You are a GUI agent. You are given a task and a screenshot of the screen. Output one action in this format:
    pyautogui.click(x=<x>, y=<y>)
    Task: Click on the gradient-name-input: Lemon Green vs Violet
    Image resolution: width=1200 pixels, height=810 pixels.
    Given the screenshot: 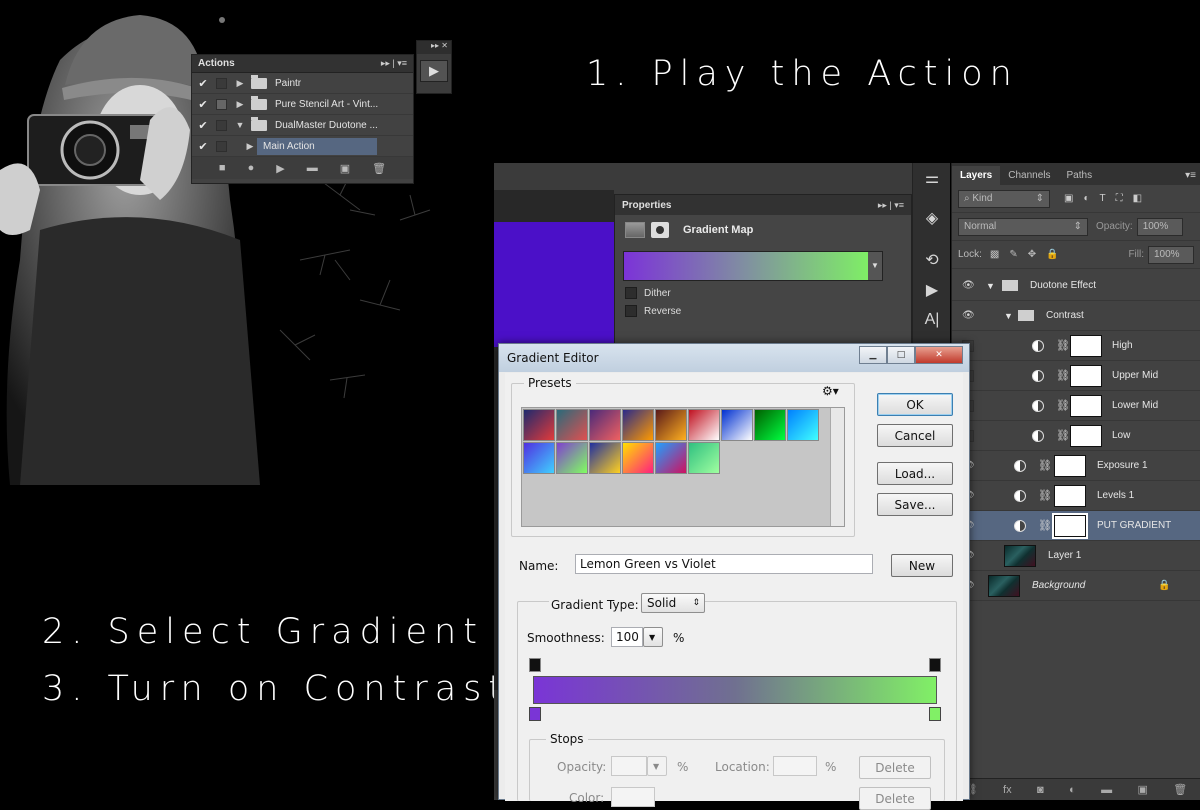 What is the action you would take?
    pyautogui.click(x=724, y=564)
    